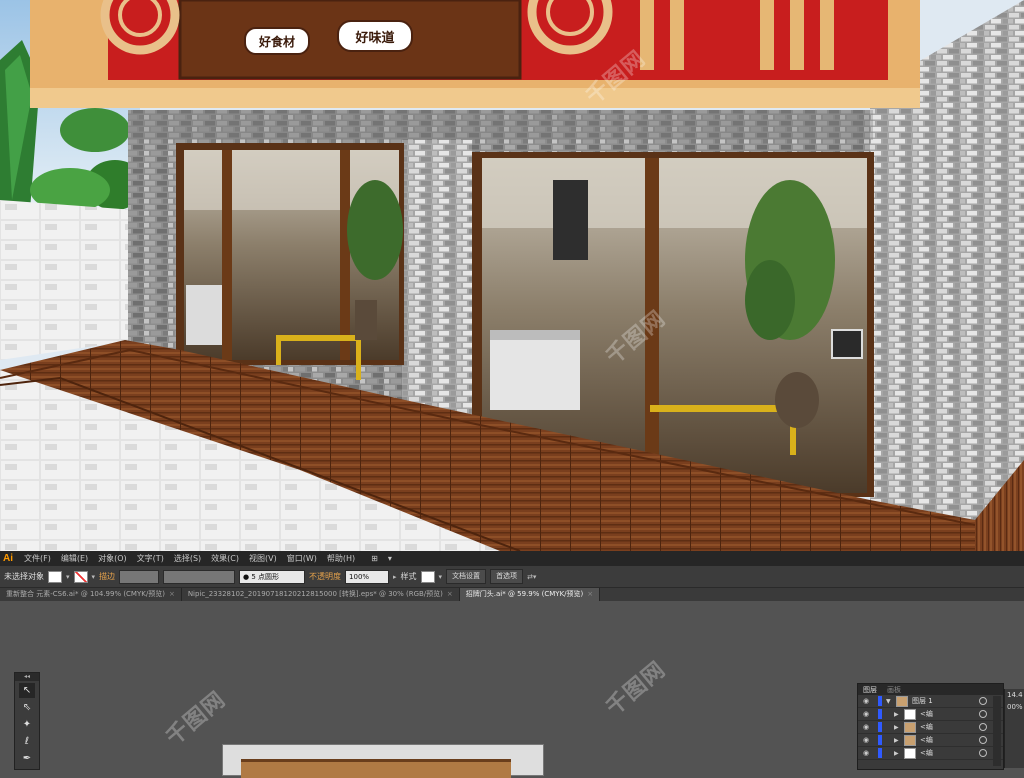 This screenshot has height=778, width=1024. I want to click on lasso-tool-icon: ℓ, so click(27, 741).